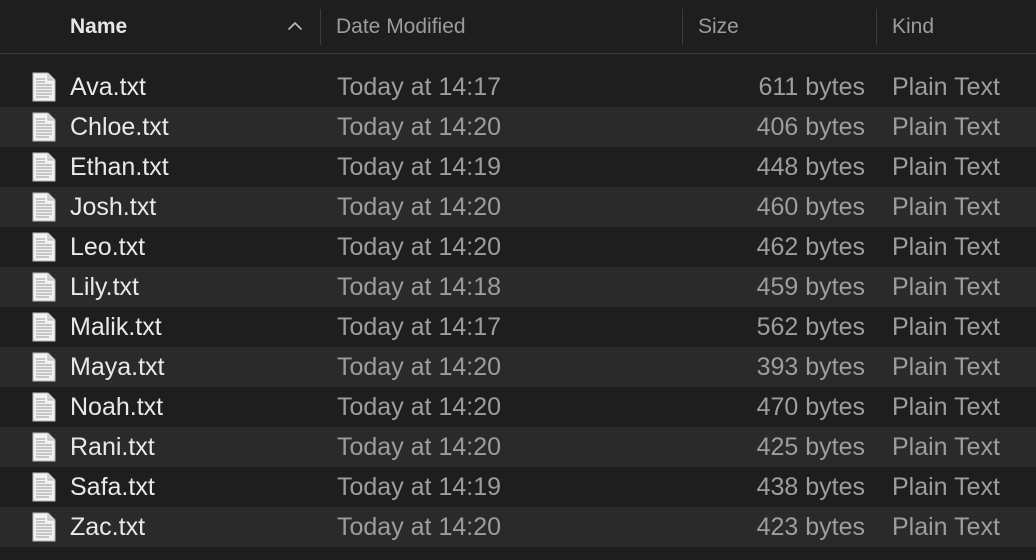  I want to click on column-header-date-modified: Date Modified, so click(506, 26).